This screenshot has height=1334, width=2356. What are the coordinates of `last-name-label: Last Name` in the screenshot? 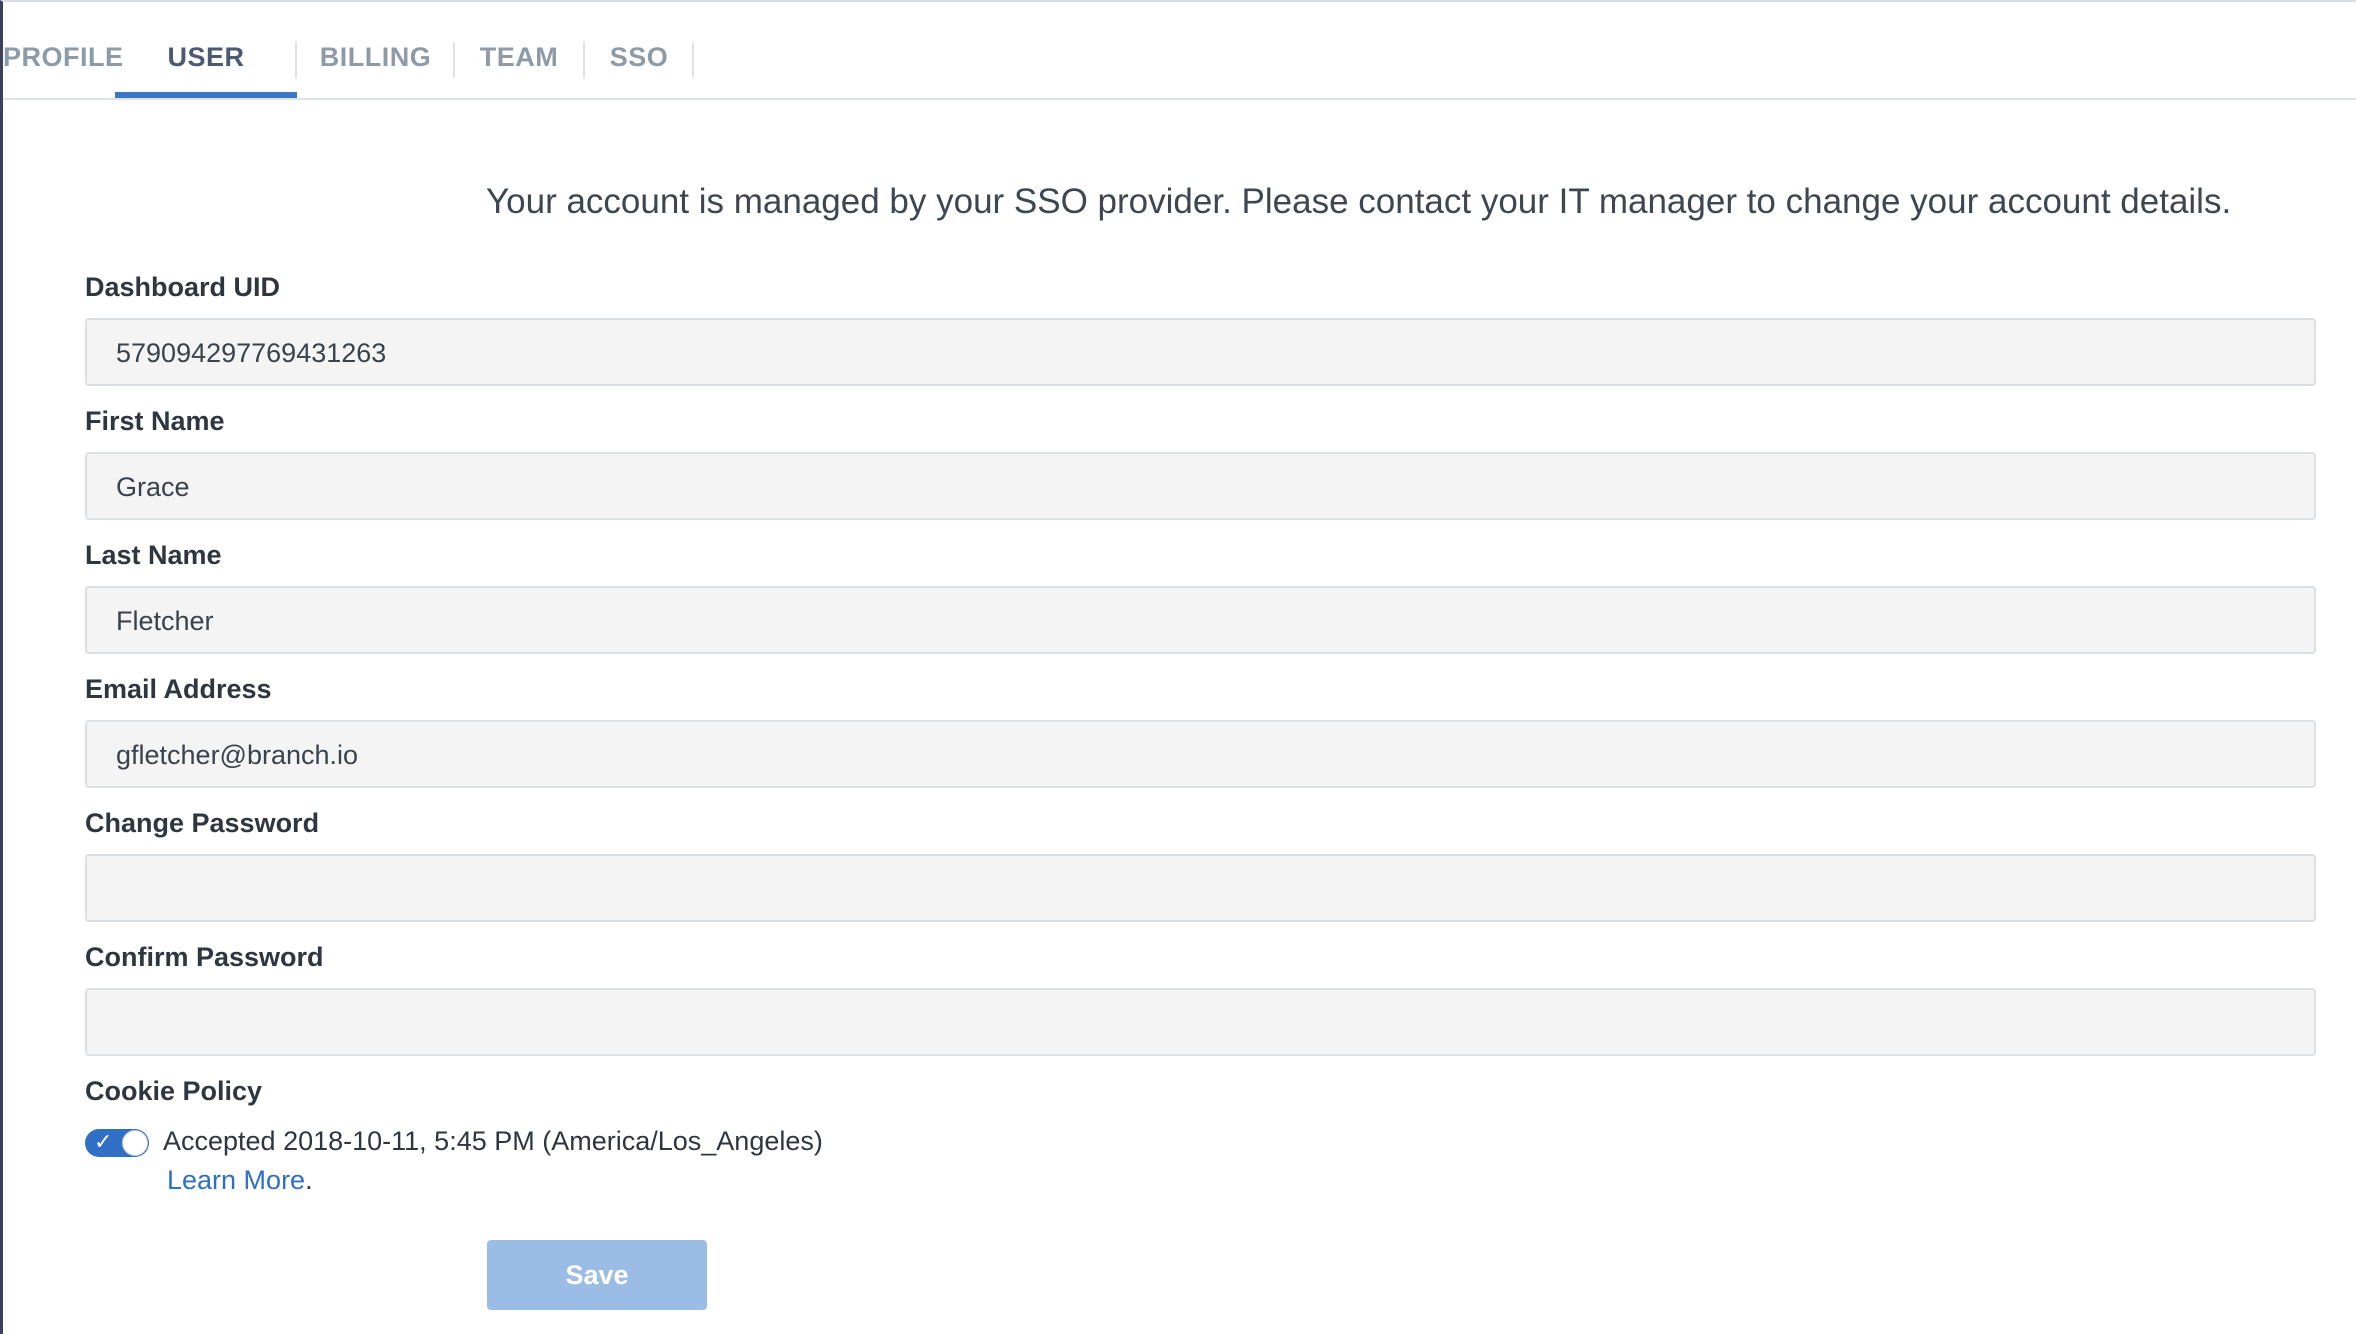 It's located at (153, 555).